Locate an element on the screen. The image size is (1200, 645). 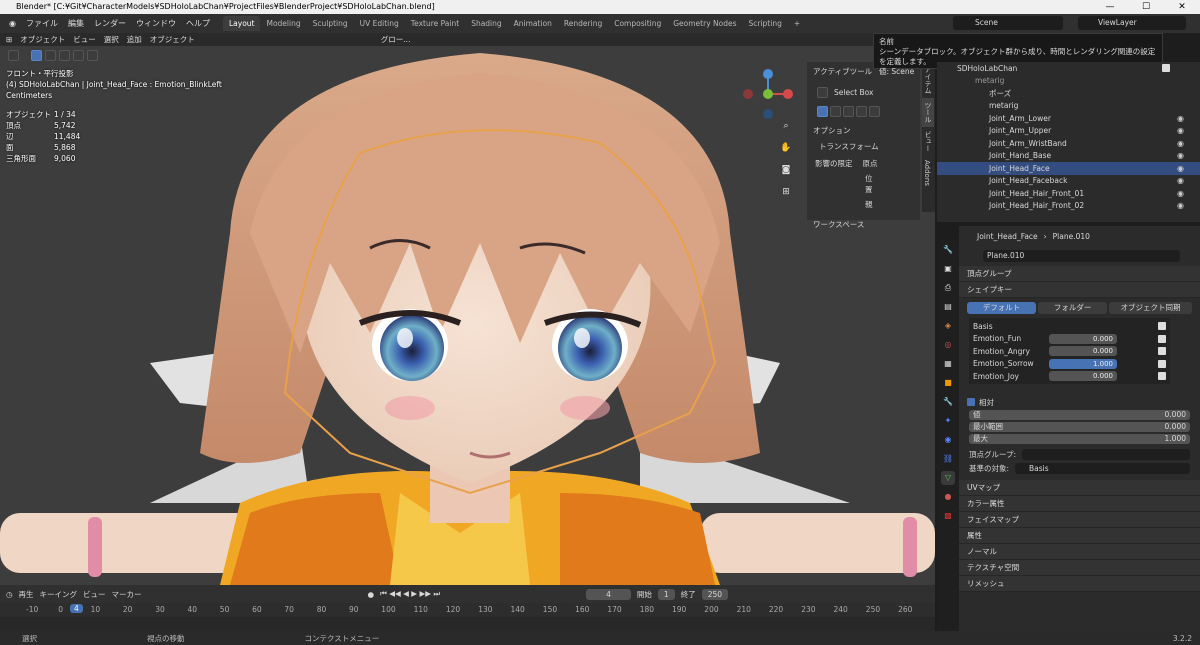
shape-key-row: Basis is located at coordinates (1069, 326).